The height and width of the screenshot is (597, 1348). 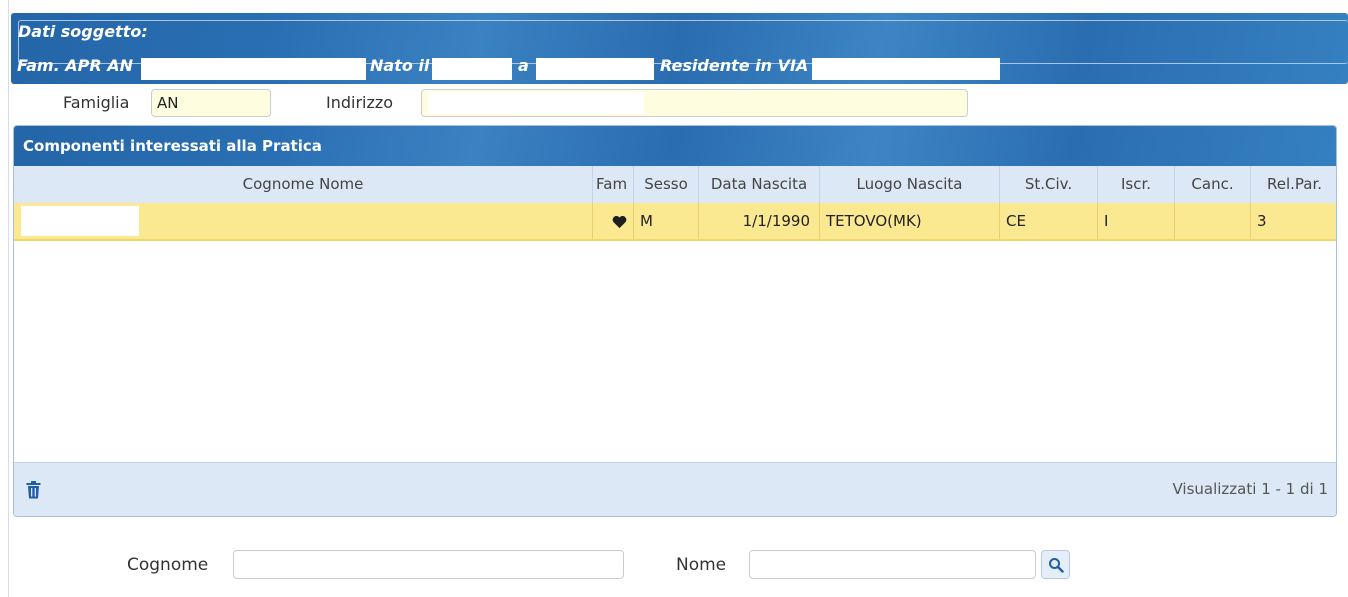 What do you see at coordinates (701, 565) in the screenshot?
I see `nome-label: Nome` at bounding box center [701, 565].